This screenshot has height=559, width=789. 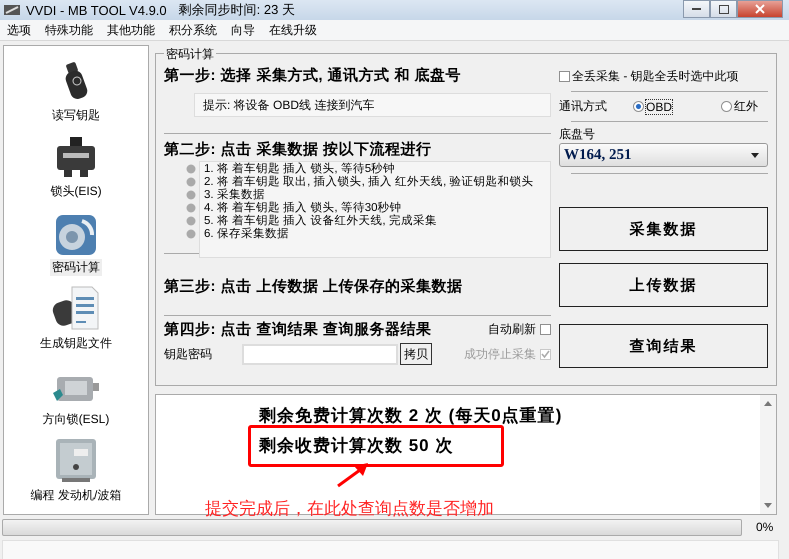 What do you see at coordinates (410, 415) in the screenshot?
I see `output-text: 剩余免费计算次数 2 次 (每天0点重置)` at bounding box center [410, 415].